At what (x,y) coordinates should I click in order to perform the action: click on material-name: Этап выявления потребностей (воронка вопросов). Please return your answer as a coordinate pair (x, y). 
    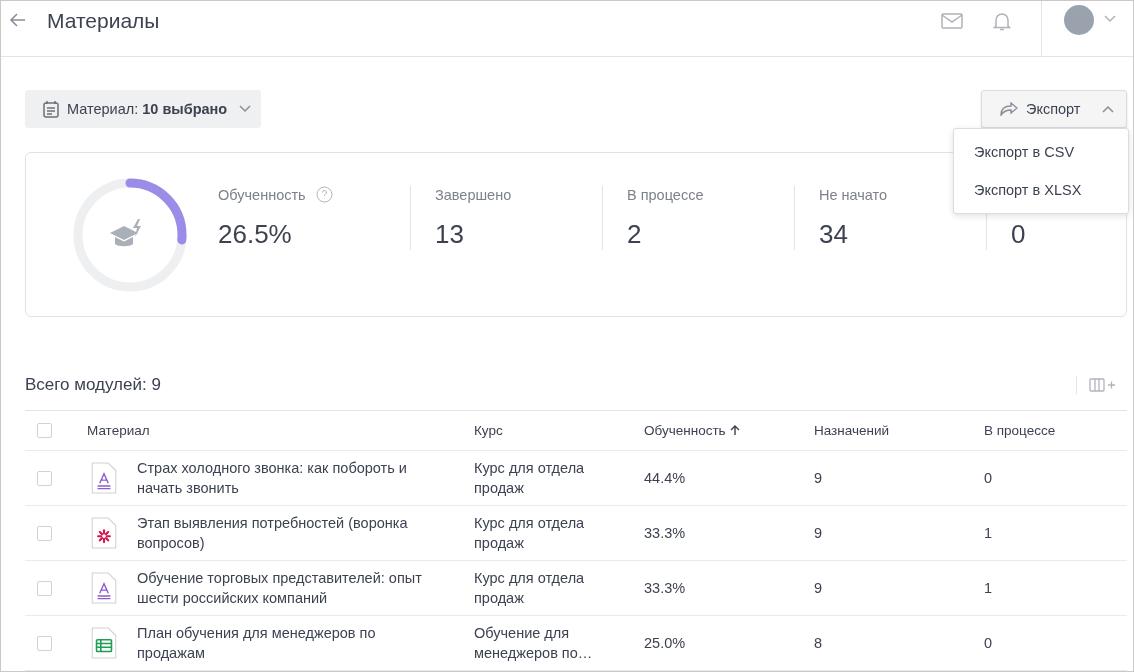
    Looking at the image, I should click on (287, 533).